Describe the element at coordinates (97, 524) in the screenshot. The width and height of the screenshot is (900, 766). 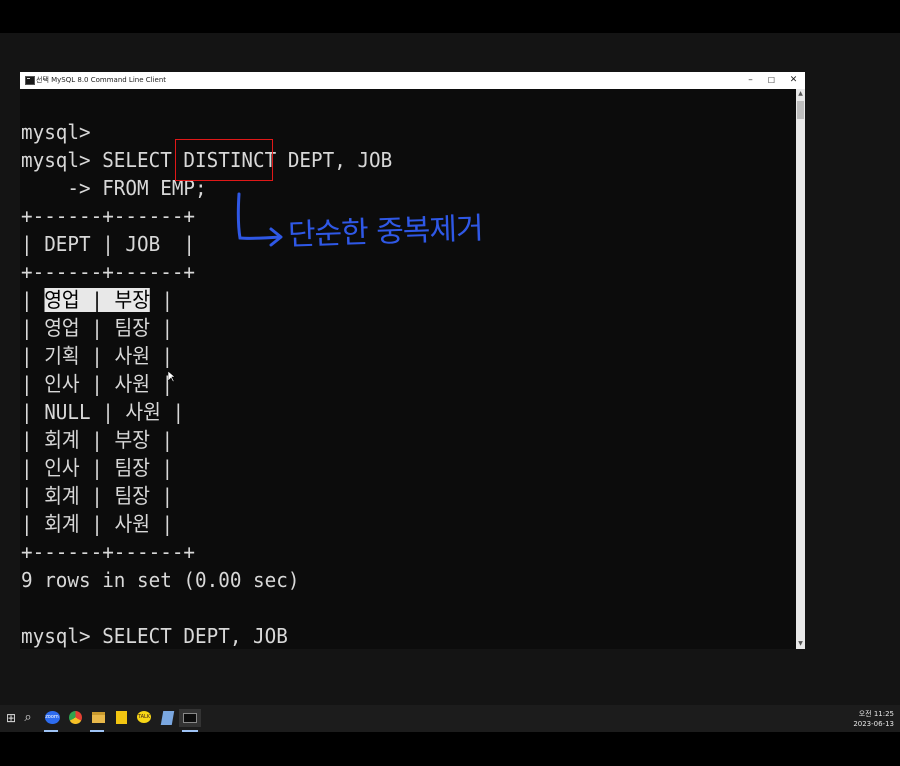
I see `console-line: | 회계 | 사원 |` at that location.